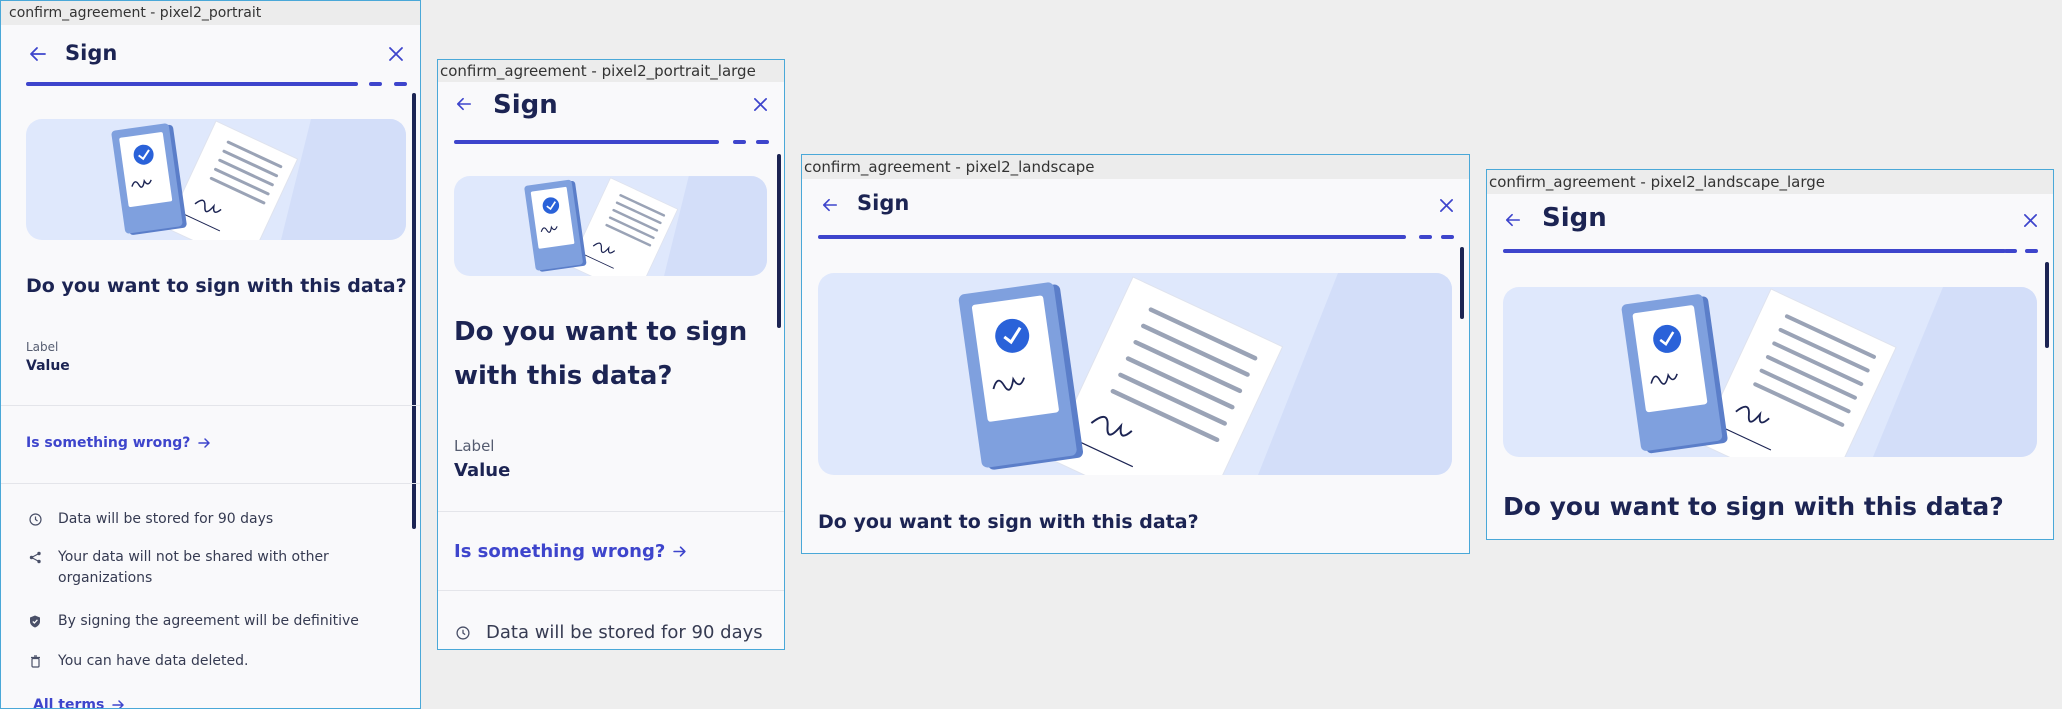  I want to click on trash-icon, so click(35, 661).